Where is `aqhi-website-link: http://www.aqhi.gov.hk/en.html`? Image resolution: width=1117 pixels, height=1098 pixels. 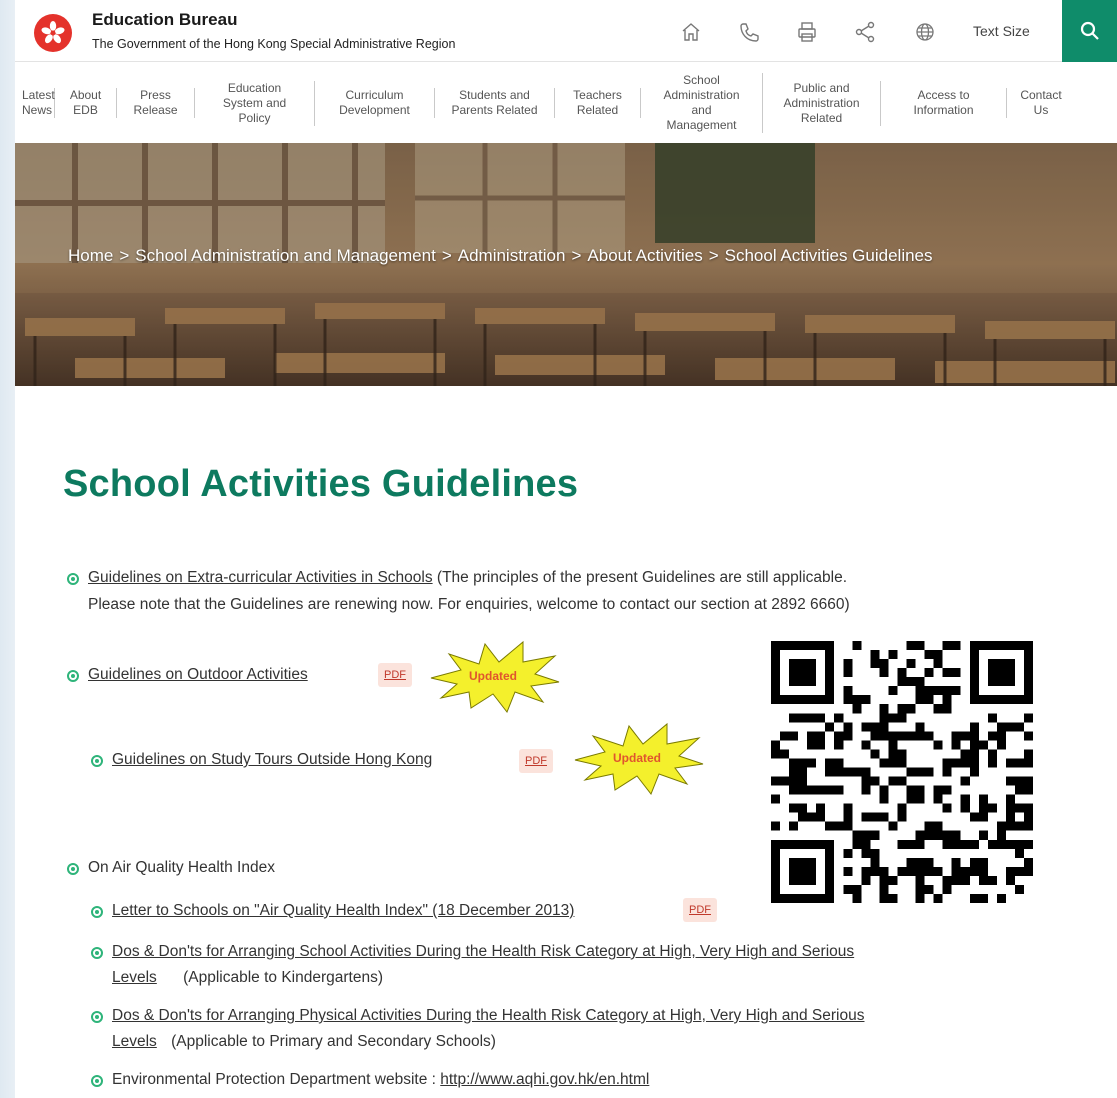
aqhi-website-link: http://www.aqhi.gov.hk/en.html is located at coordinates (544, 1079).